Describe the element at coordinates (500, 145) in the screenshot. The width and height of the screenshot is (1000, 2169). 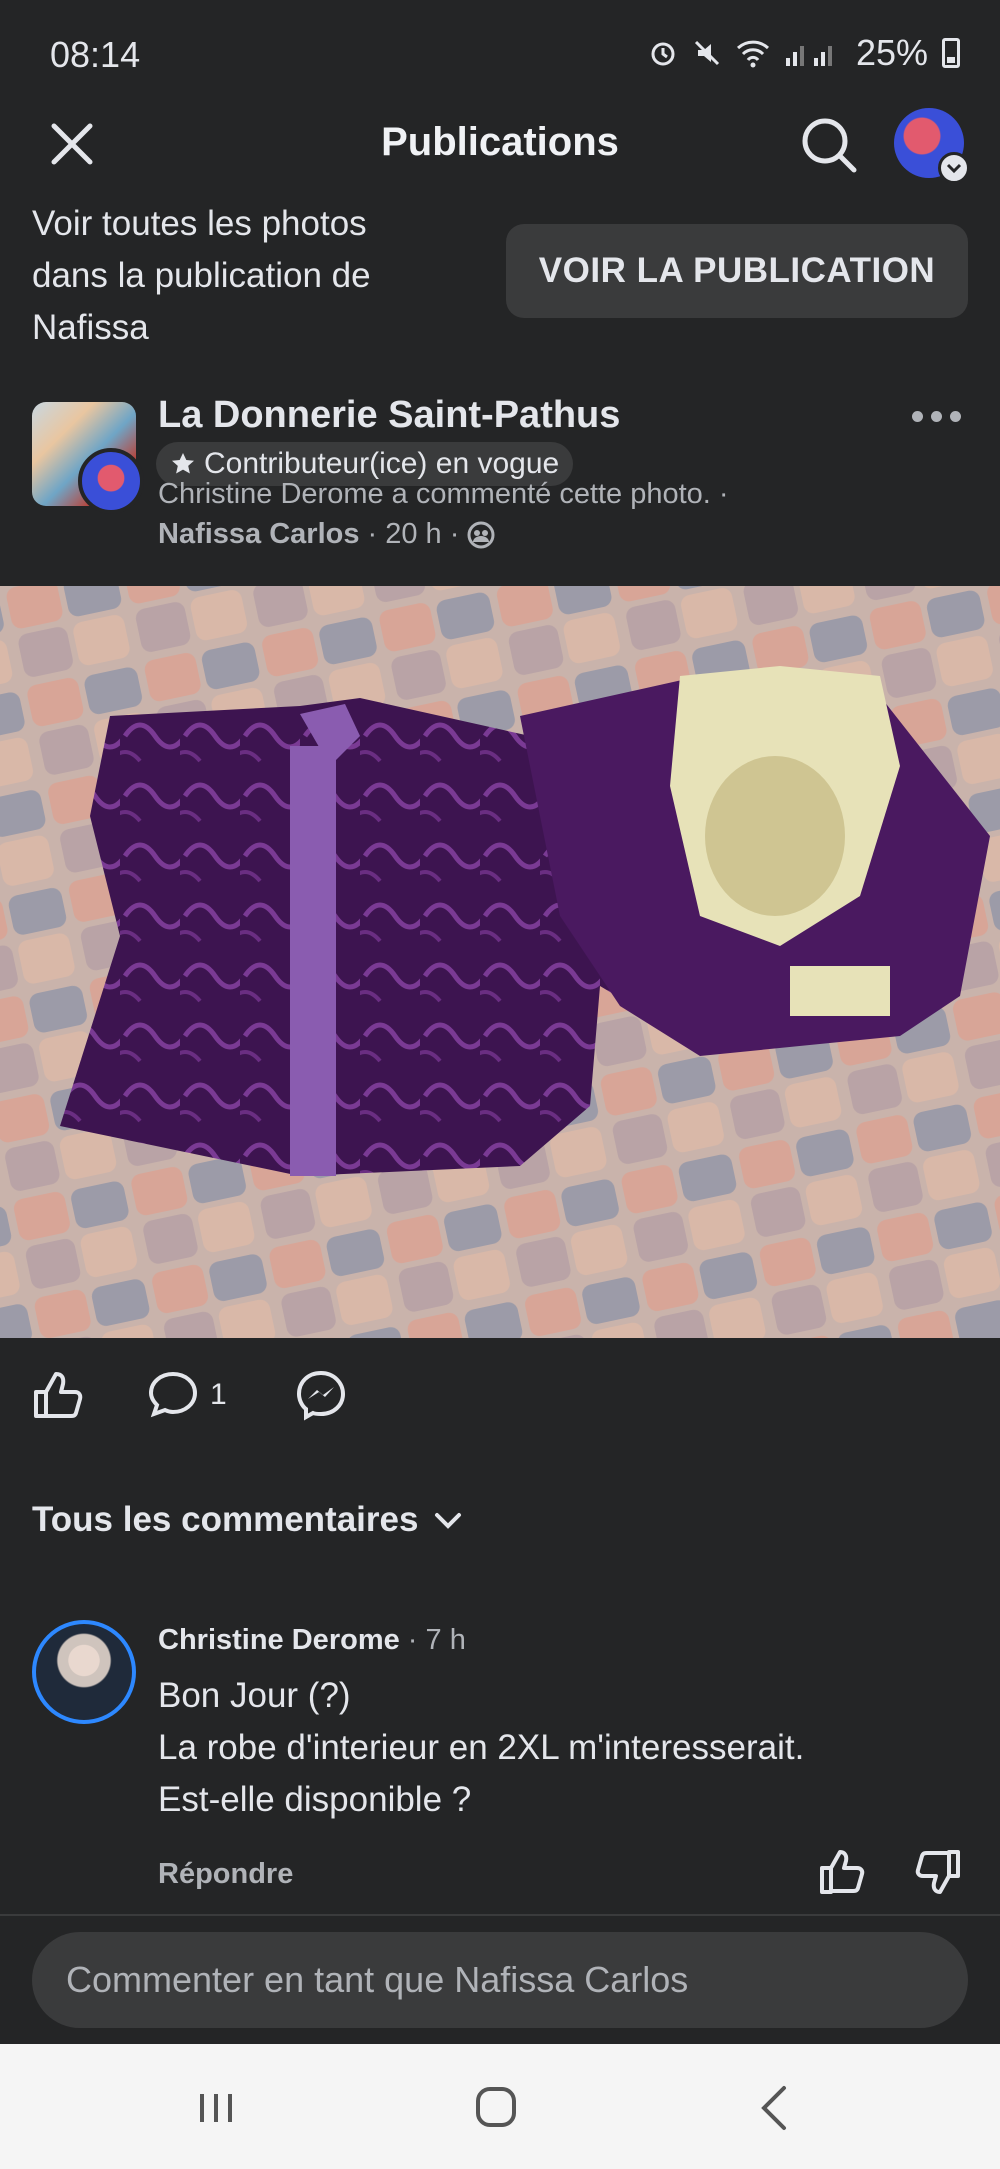
I see `app-bar: Publications` at that location.